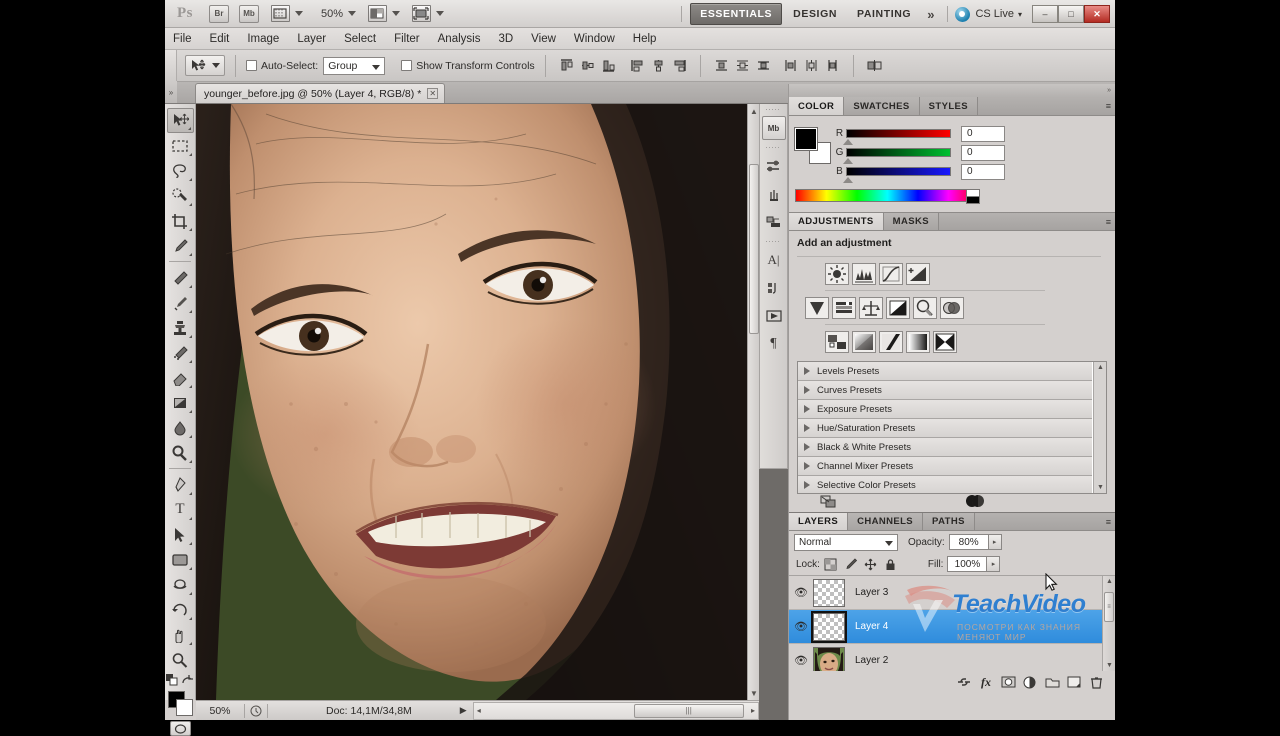 The image size is (1280, 736). What do you see at coordinates (925, 308) in the screenshot?
I see `photo-filter-icon` at bounding box center [925, 308].